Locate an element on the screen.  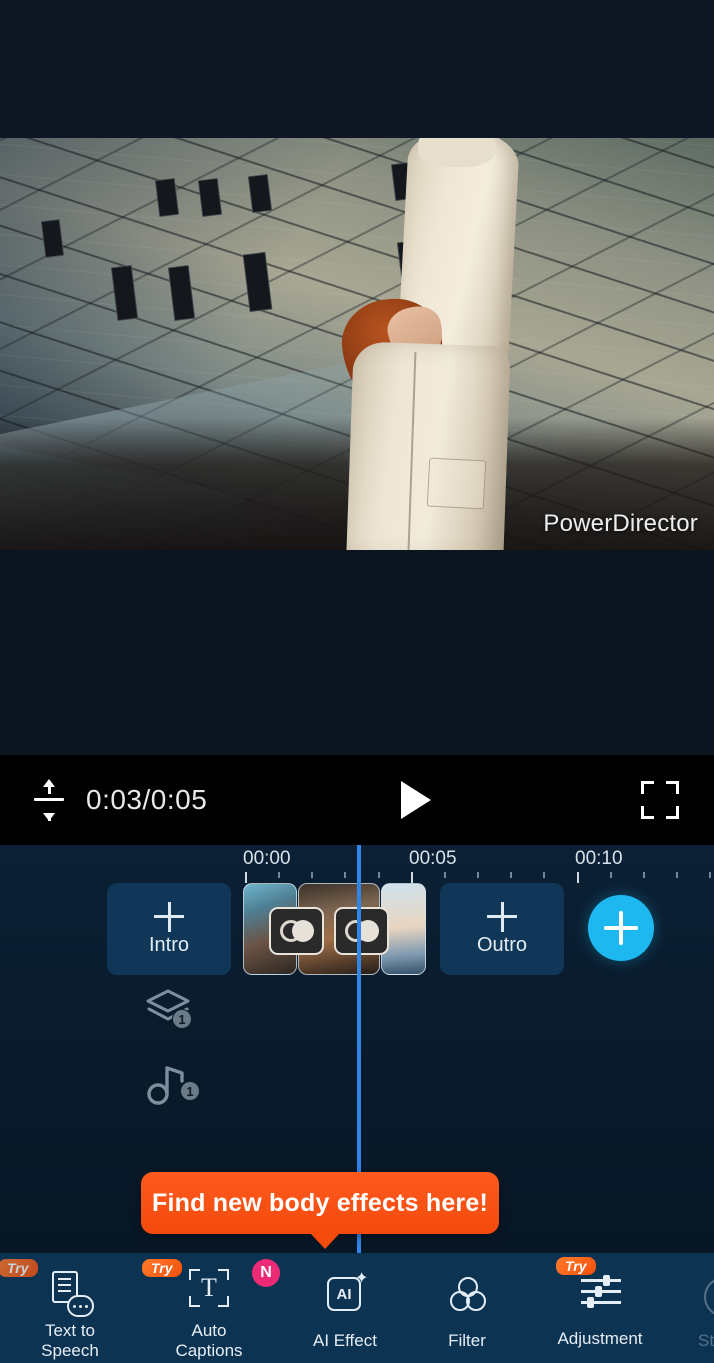
feature-tooltip: Find new body effects here! is located at coordinates (320, 1210).